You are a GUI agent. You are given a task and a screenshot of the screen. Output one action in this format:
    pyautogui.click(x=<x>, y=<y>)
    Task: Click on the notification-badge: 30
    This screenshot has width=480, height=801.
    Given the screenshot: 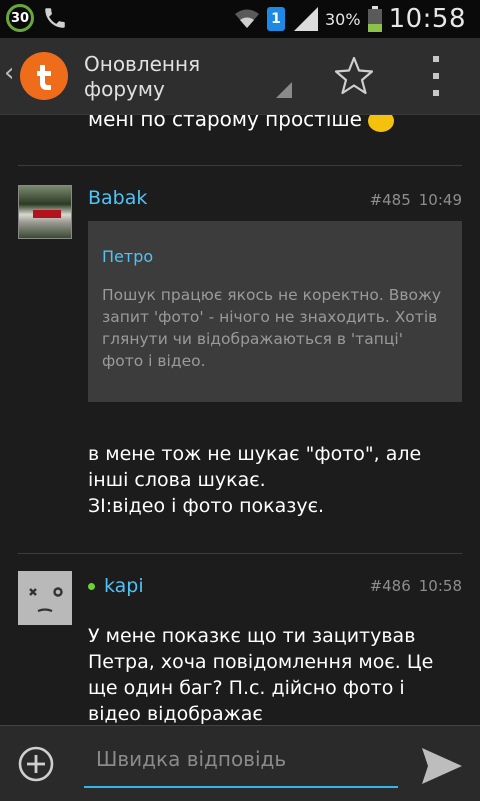 What is the action you would take?
    pyautogui.click(x=20, y=18)
    